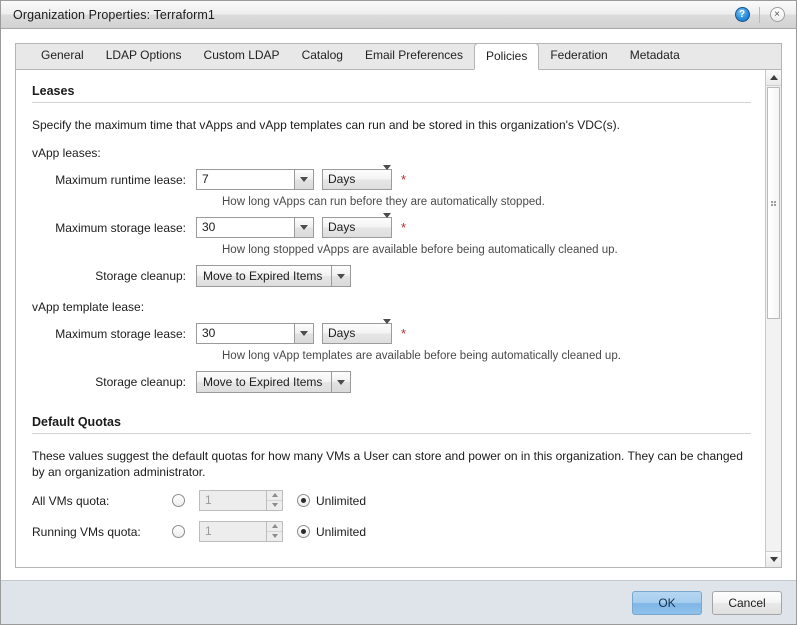 The image size is (797, 625). I want to click on running-vms-quota-row: Running VMs quota: 1 Unlimited, so click(390, 531).